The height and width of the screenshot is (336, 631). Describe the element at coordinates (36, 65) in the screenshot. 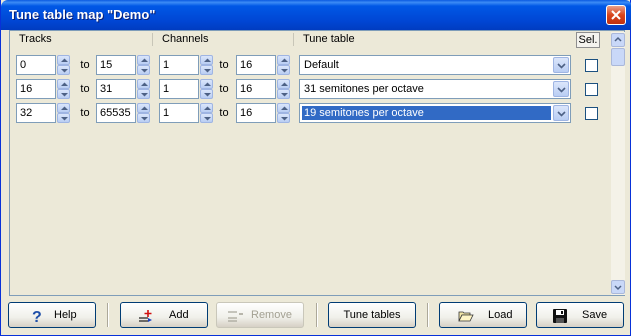

I see `track-from-spinner-value: 0` at that location.